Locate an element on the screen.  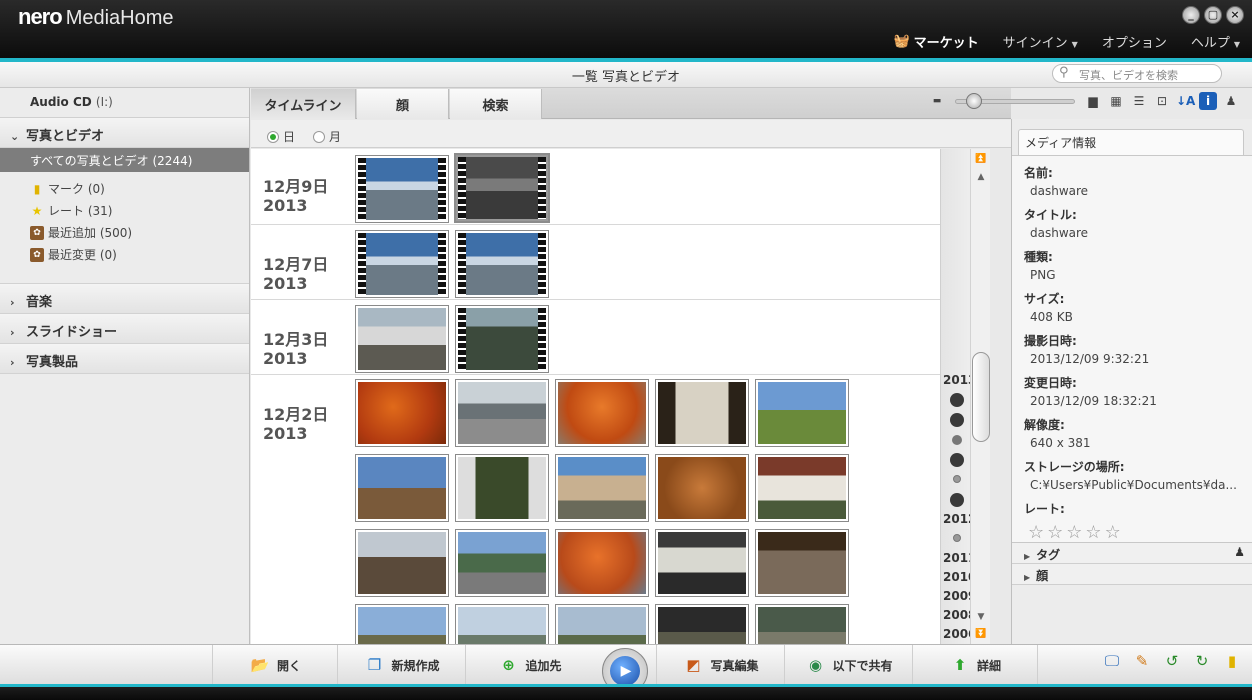
year-label: 2006 is located at coordinates (959, 634).